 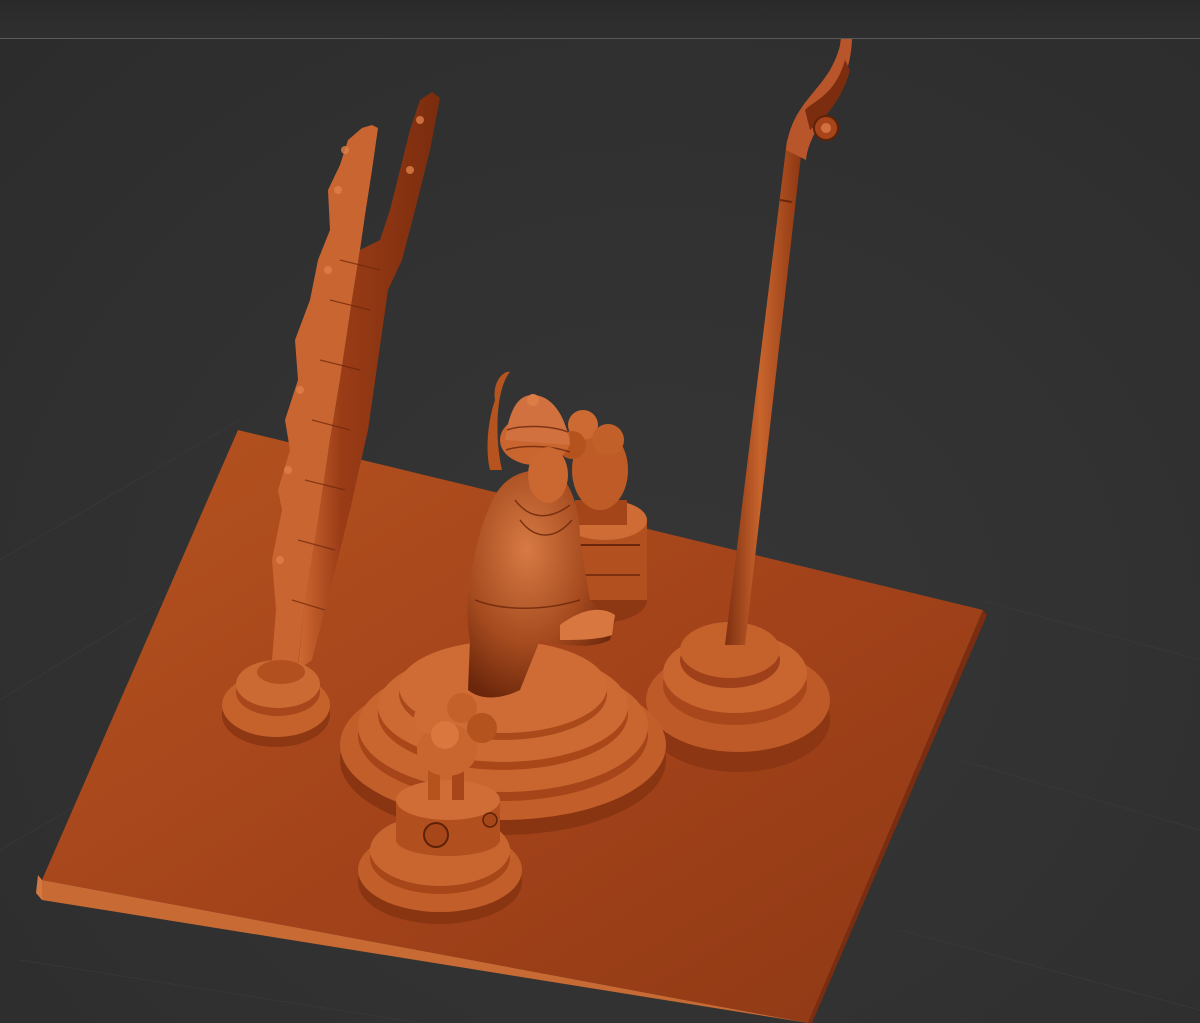 I want to click on top-toolbar-strip, so click(x=600, y=19).